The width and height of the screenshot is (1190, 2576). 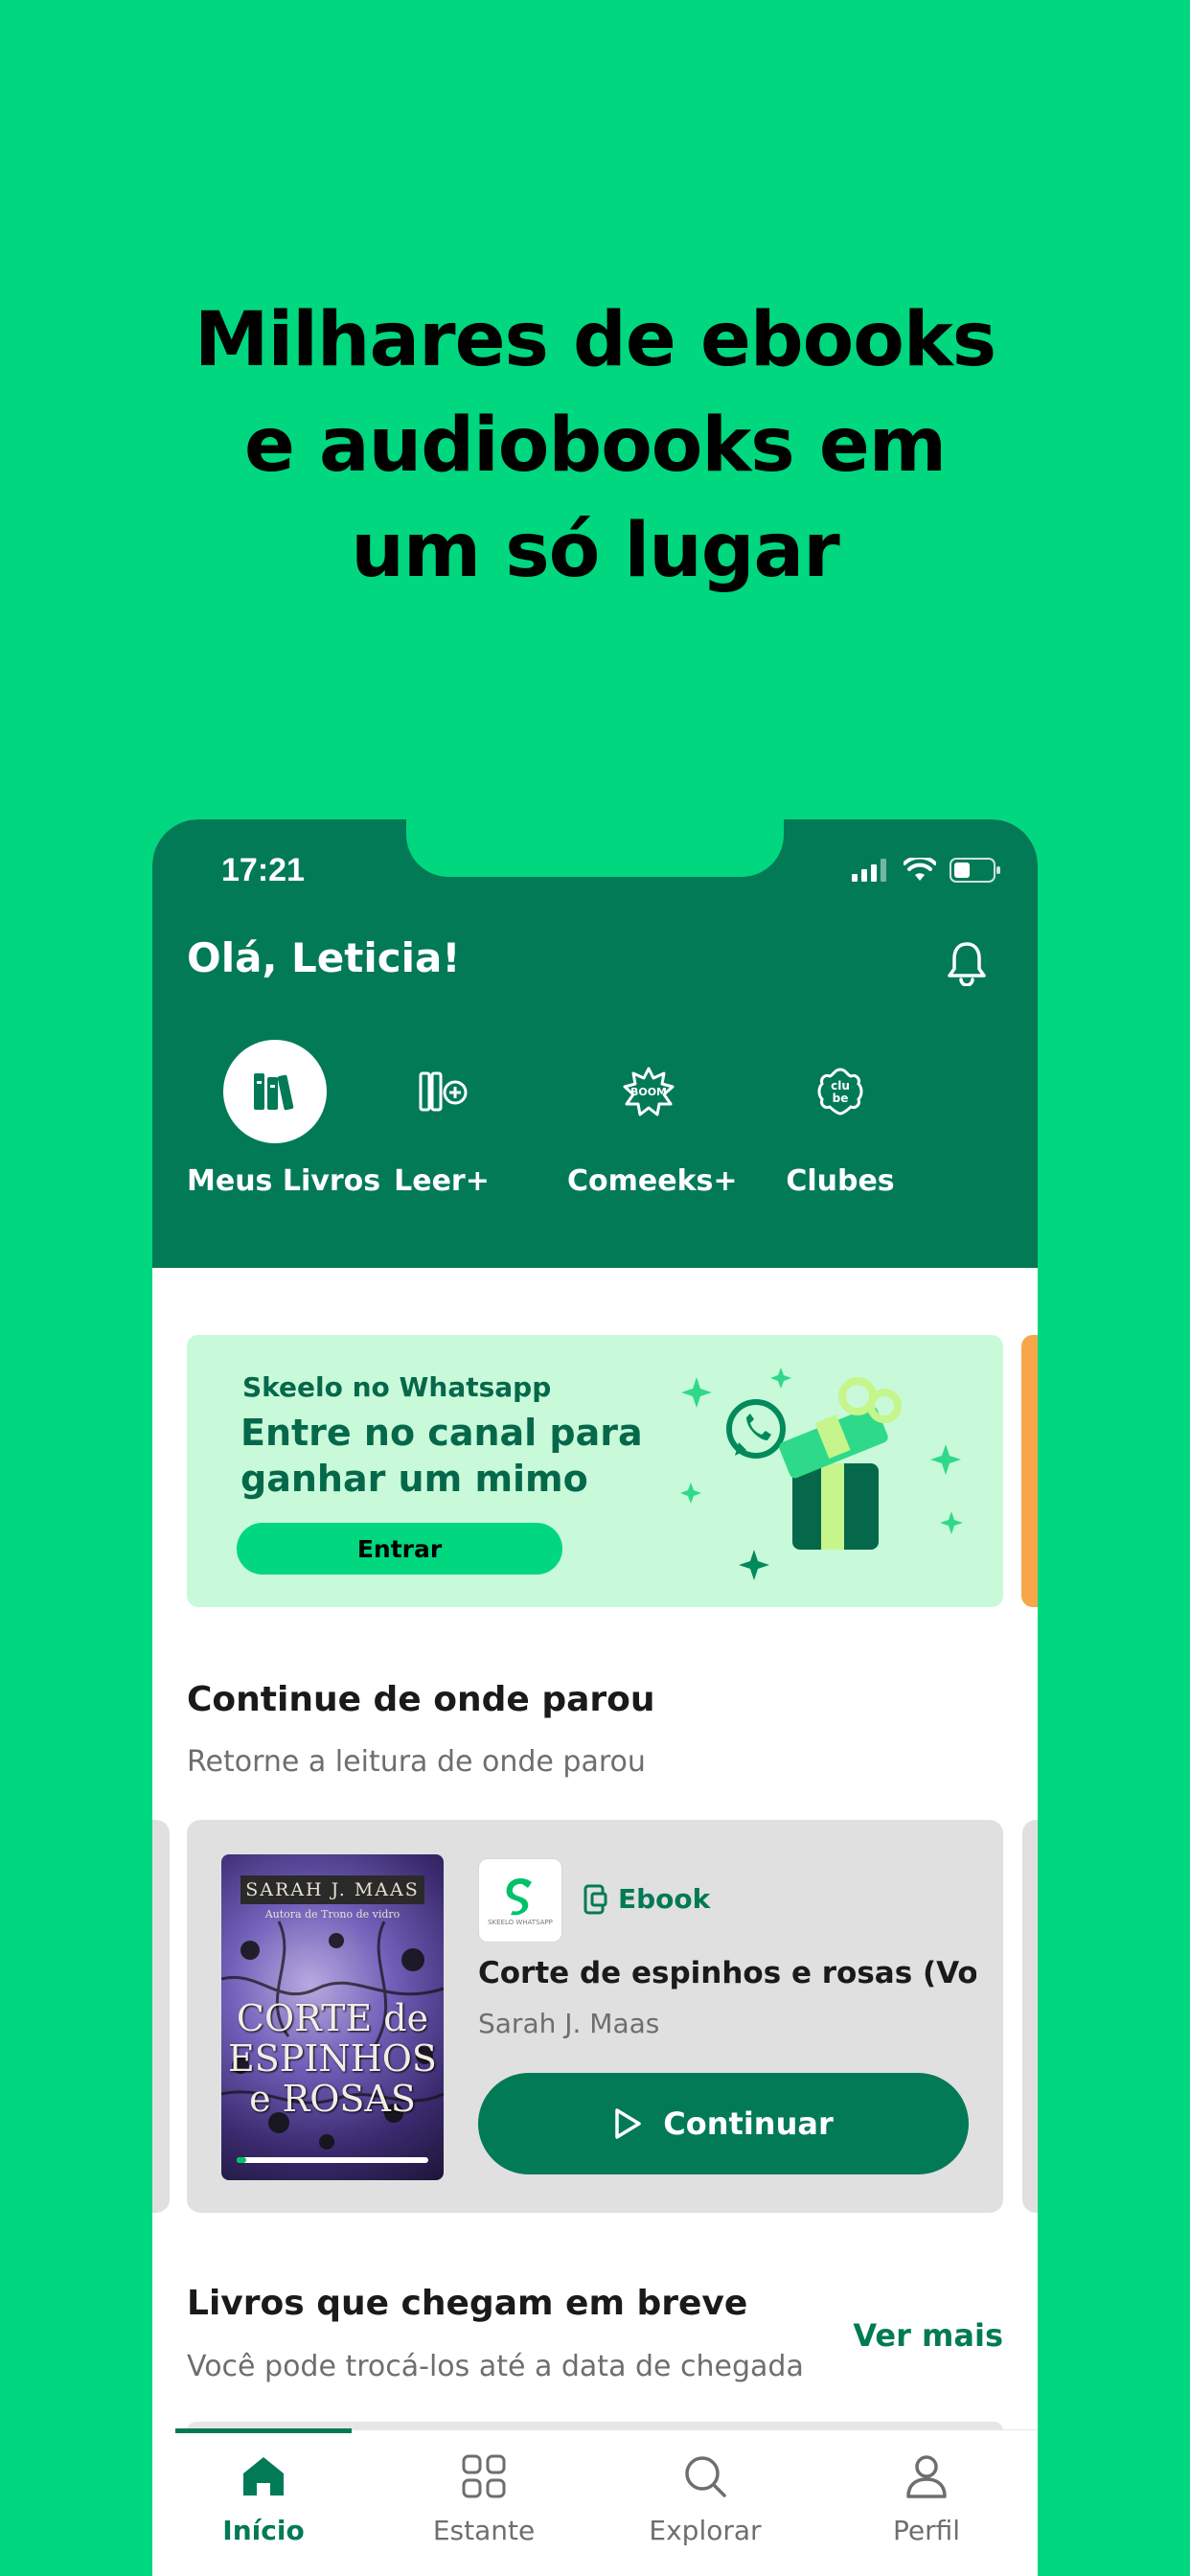 What do you see at coordinates (822, 1474) in the screenshot?
I see `whatsapp-gift-illustration` at bounding box center [822, 1474].